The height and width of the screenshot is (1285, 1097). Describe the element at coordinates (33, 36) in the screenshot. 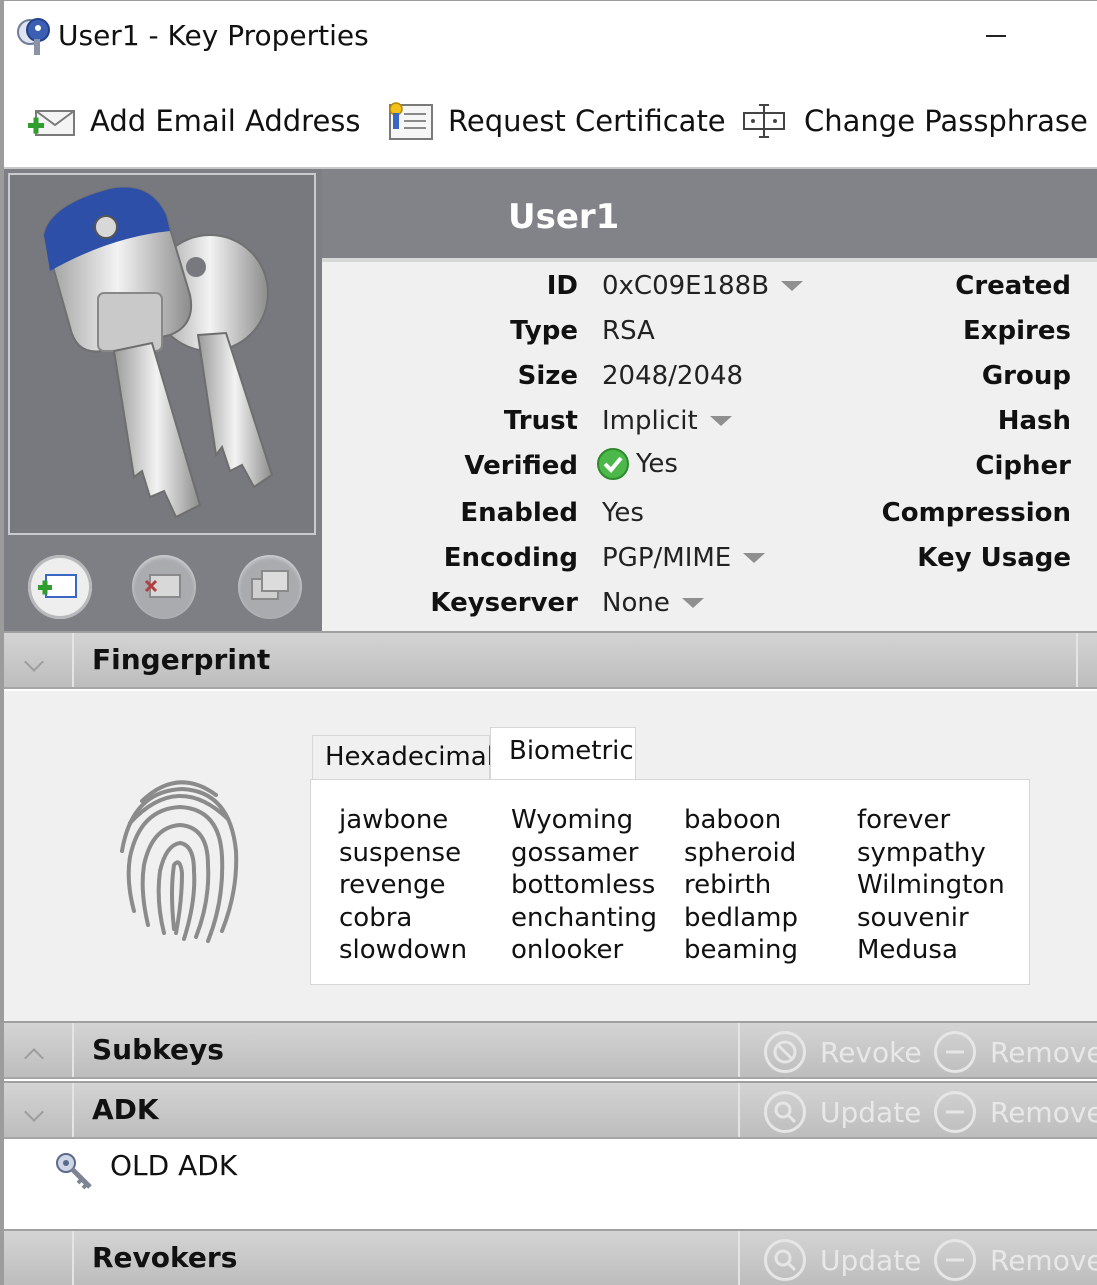

I see `app-key-icon` at that location.